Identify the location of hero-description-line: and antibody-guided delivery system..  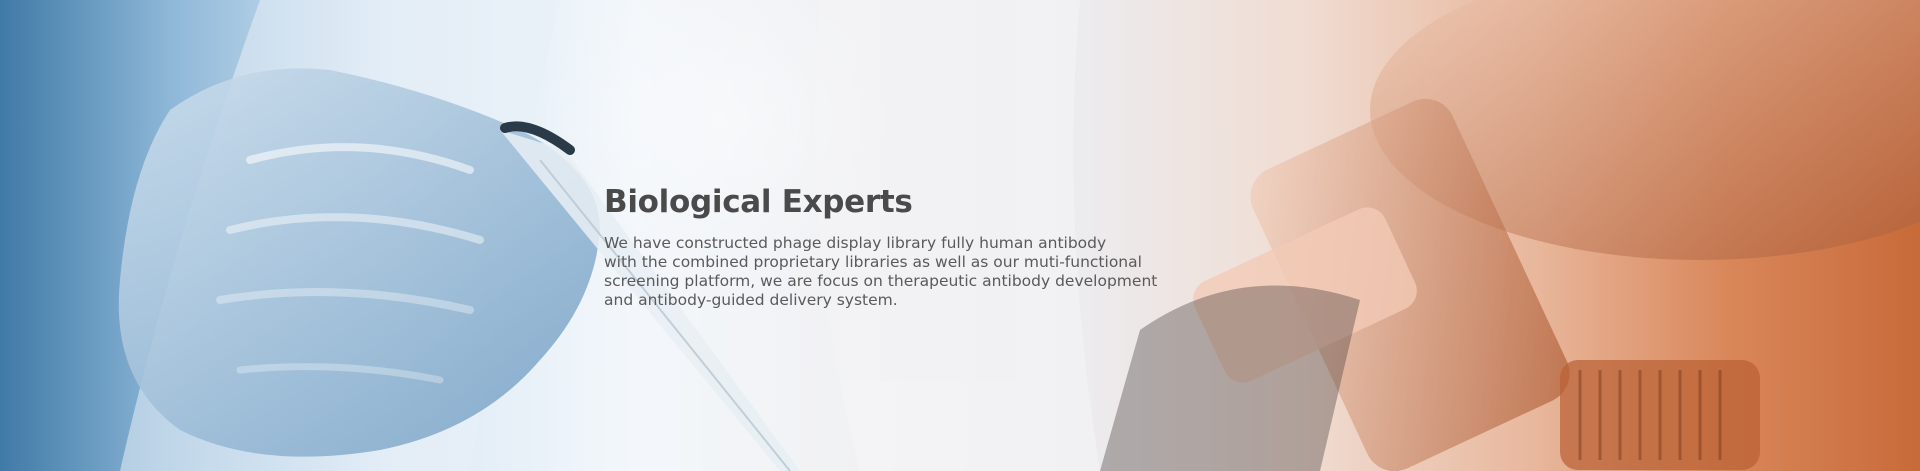
(751, 300).